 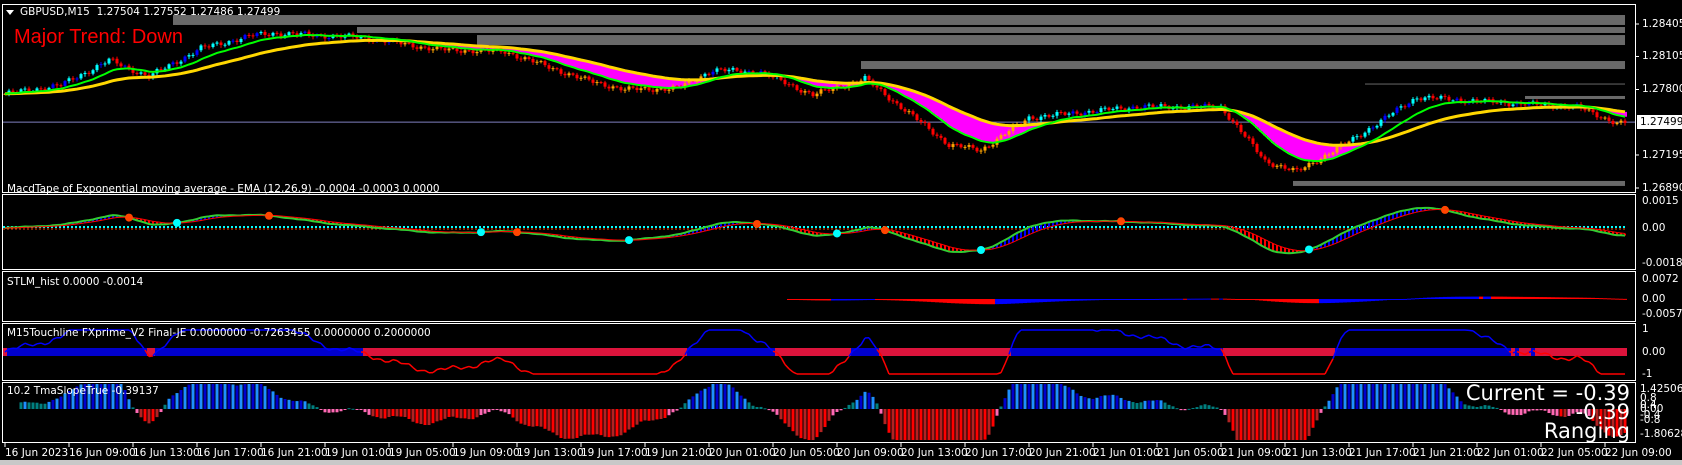 What do you see at coordinates (10, 12) in the screenshot?
I see `dropdown-triangle-icon` at bounding box center [10, 12].